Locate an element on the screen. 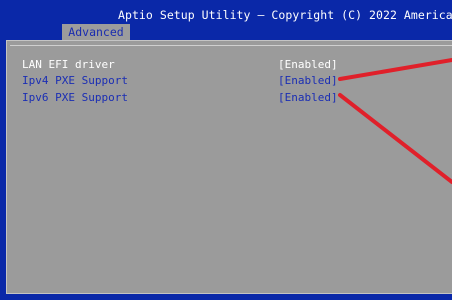  setting-label: Ipv4 PXE Support is located at coordinates (75, 81).